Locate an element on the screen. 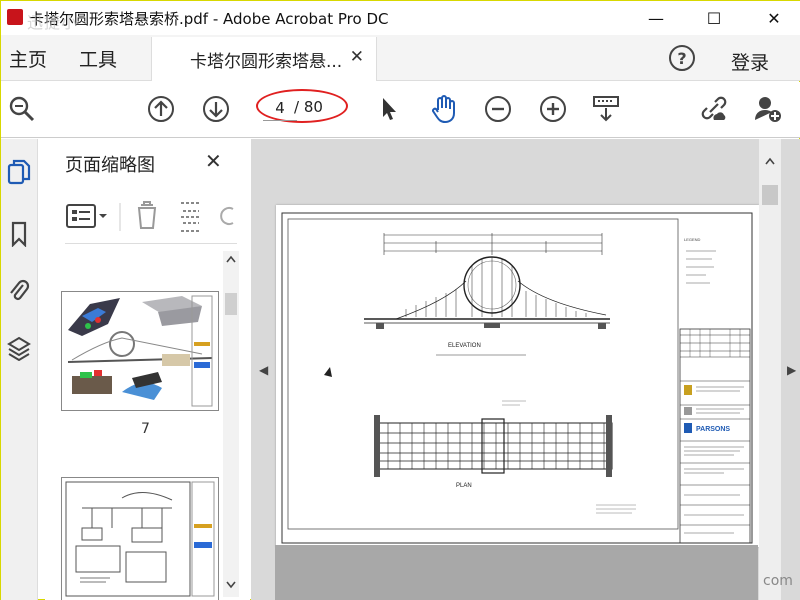 The height and width of the screenshot is (600, 800). toolbar: 4 / 80 is located at coordinates (400, 110).